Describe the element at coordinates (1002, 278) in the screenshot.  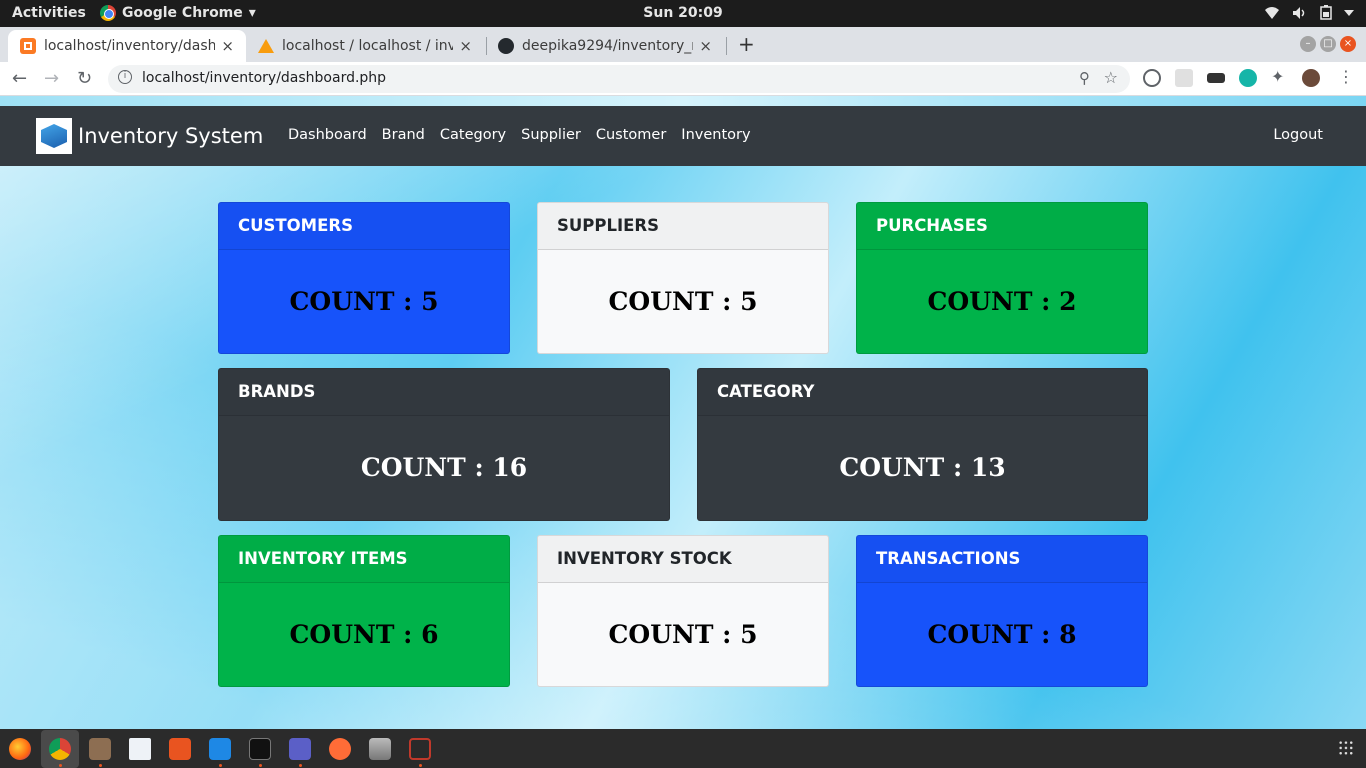
I see `purchases-card: PURCHASES COUNT : 2` at that location.